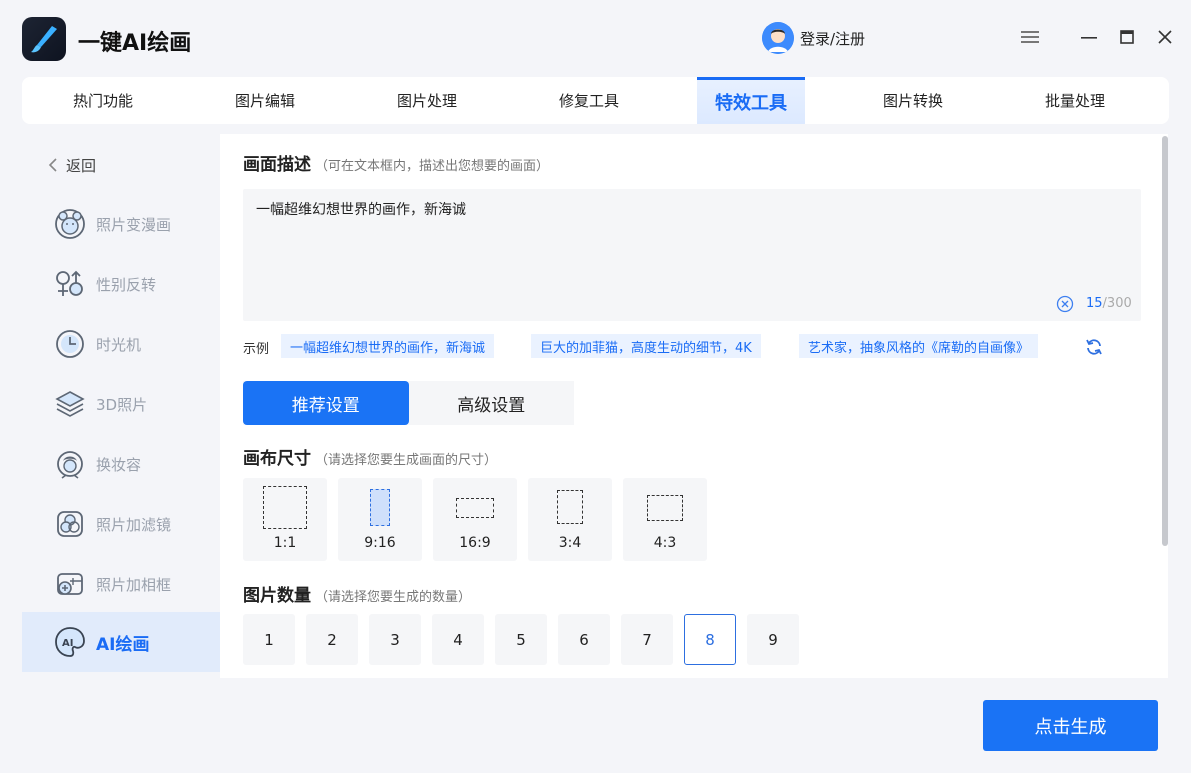 This screenshot has height=773, width=1191. I want to click on tab-advanced-settings: 高级设置, so click(492, 403).